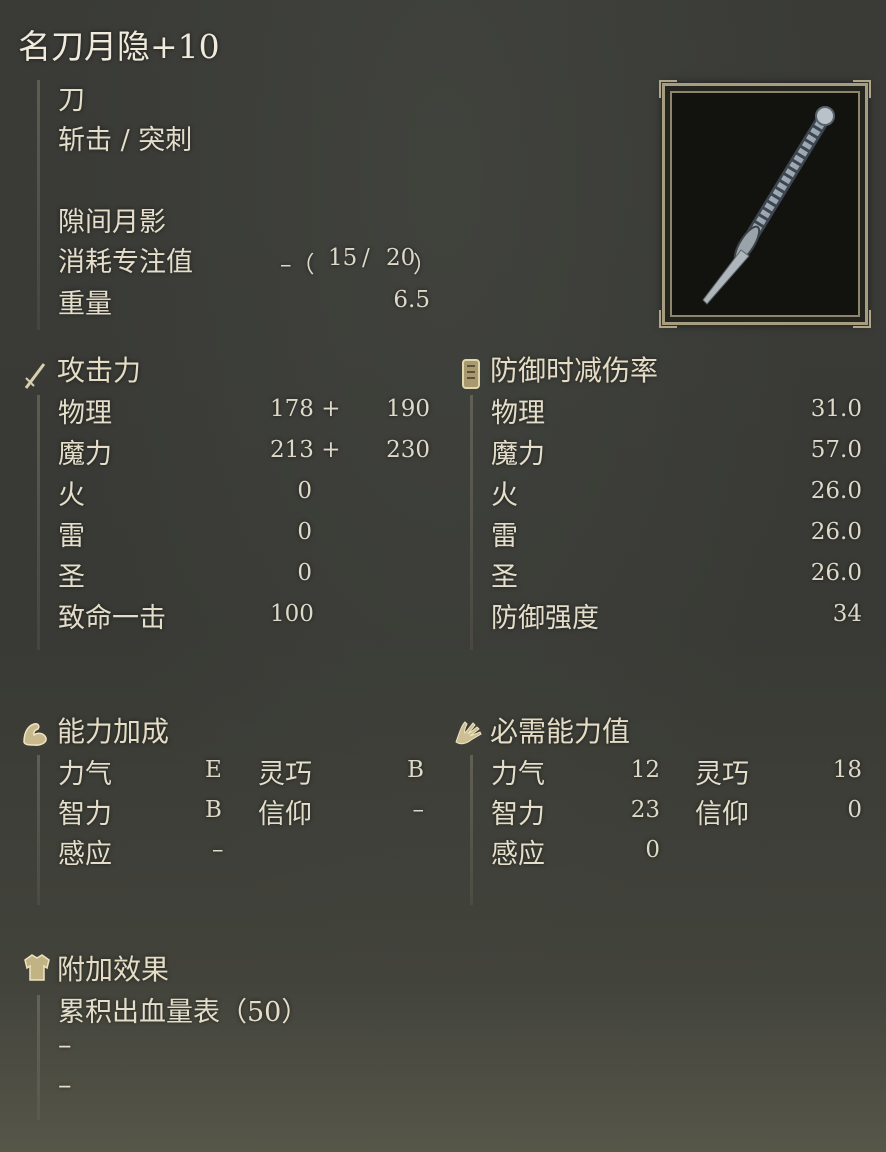 This screenshot has width=886, height=1152. Describe the element at coordinates (504, 495) in the screenshot. I see `guard-label: 火` at that location.